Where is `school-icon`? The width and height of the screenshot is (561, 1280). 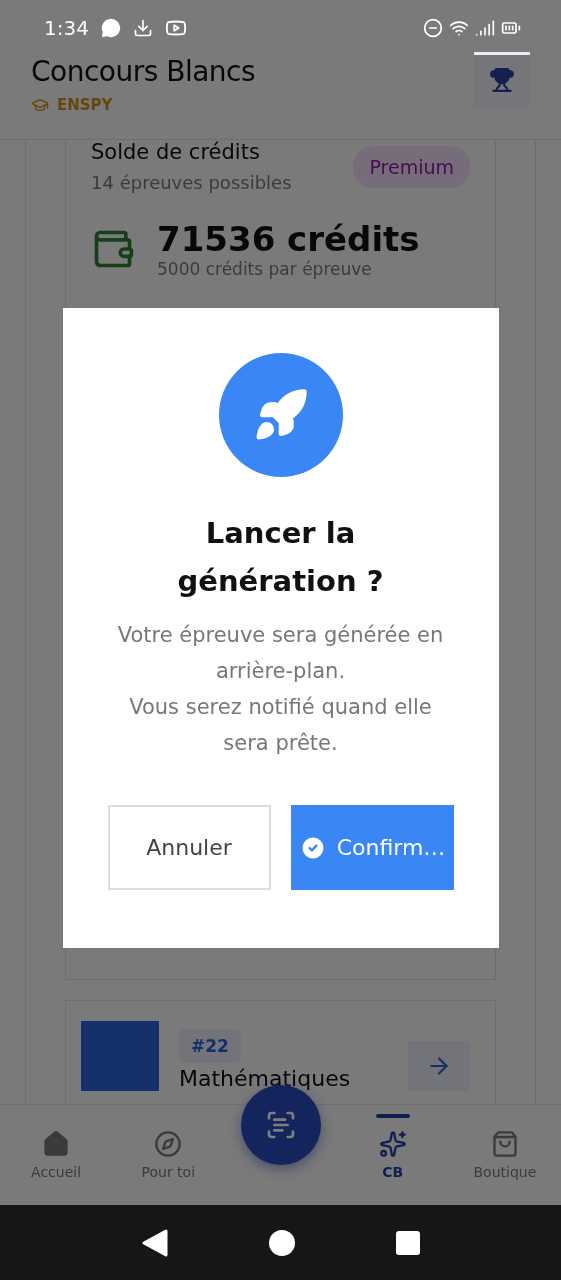 school-icon is located at coordinates (40, 105).